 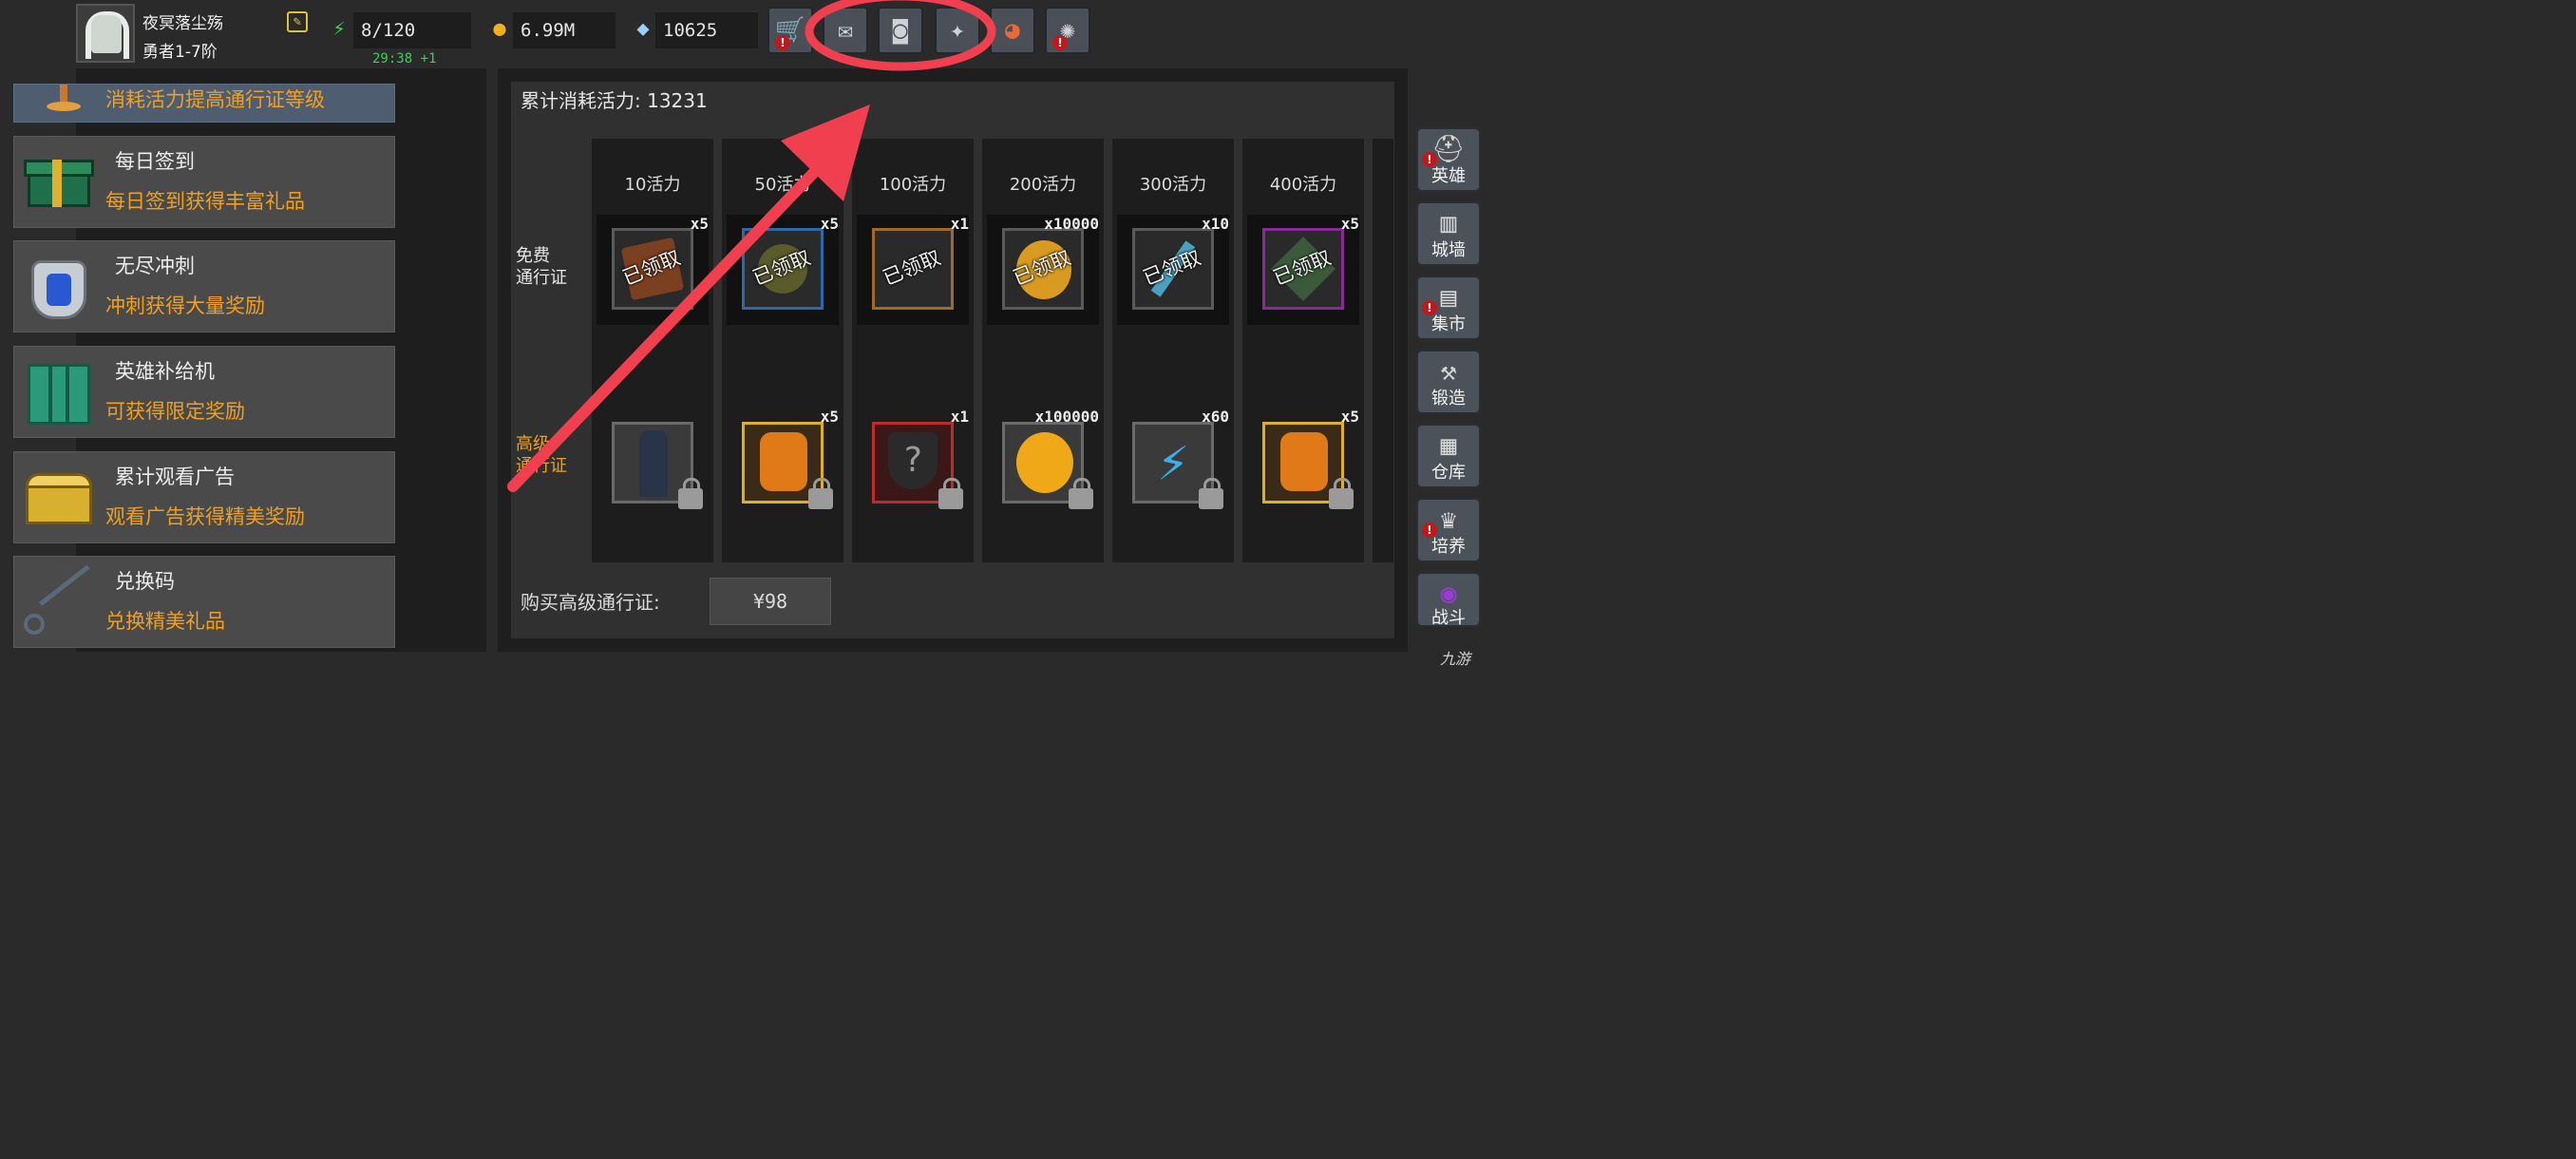 What do you see at coordinates (59, 600) in the screenshot?
I see `key-icon` at bounding box center [59, 600].